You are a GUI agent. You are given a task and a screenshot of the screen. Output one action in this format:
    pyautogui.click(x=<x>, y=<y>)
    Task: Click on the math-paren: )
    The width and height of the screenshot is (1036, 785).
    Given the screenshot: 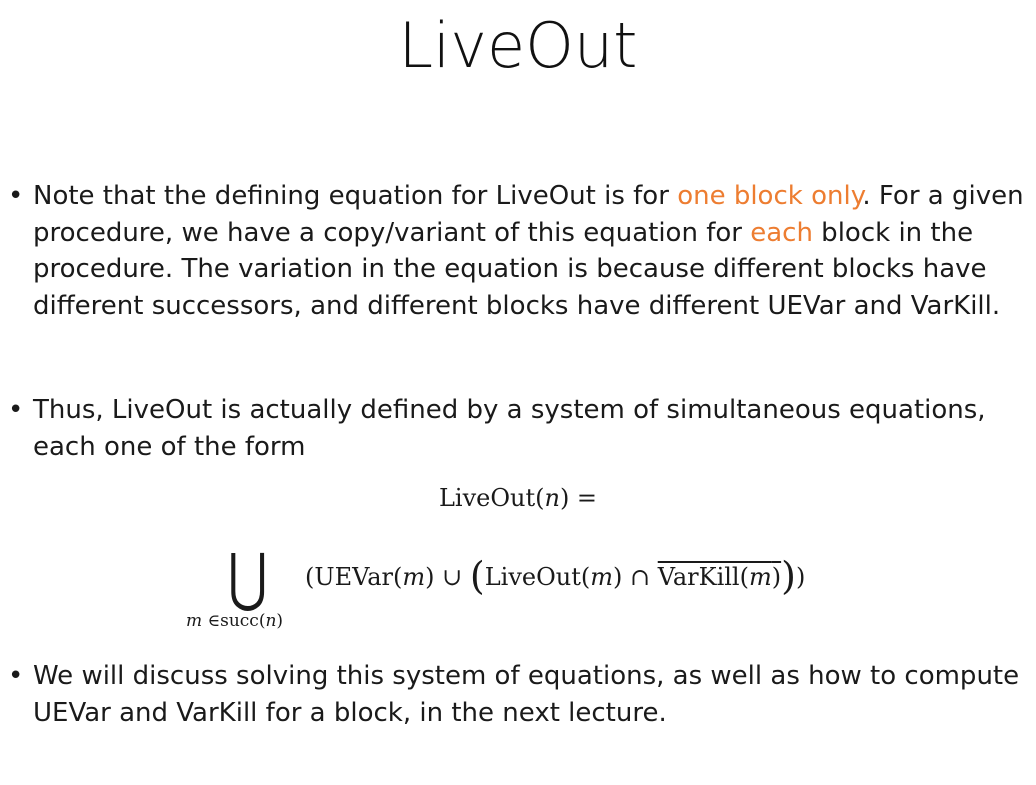 What is the action you would take?
    pyautogui.click(x=788, y=576)
    